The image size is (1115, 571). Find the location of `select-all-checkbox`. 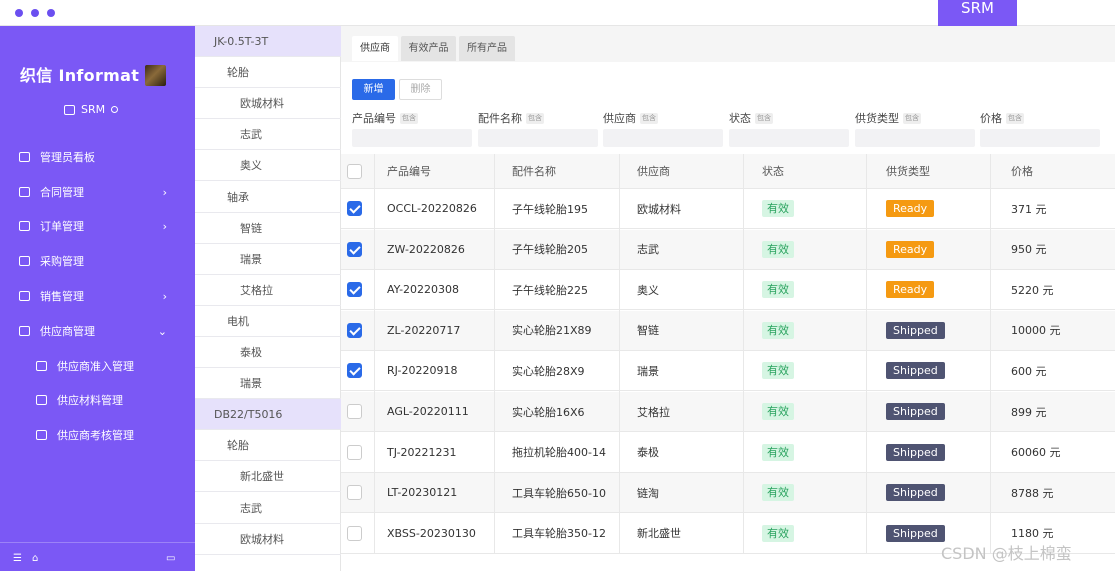

select-all-checkbox is located at coordinates (354, 171).